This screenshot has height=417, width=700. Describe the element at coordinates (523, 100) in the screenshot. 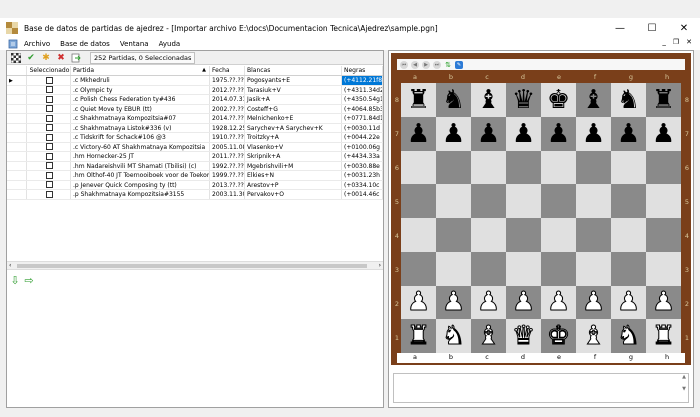

I see `black-queen-icon: ♛` at that location.